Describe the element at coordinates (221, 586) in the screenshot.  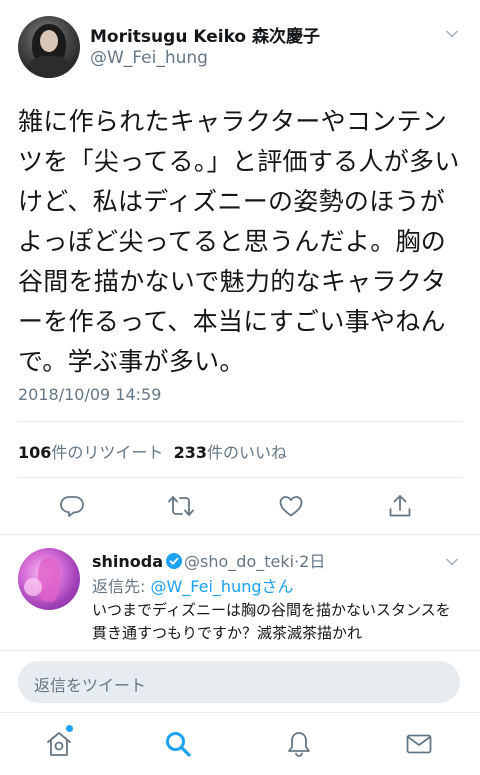
I see `reply-to-link: @W_Fei_hungさん` at that location.